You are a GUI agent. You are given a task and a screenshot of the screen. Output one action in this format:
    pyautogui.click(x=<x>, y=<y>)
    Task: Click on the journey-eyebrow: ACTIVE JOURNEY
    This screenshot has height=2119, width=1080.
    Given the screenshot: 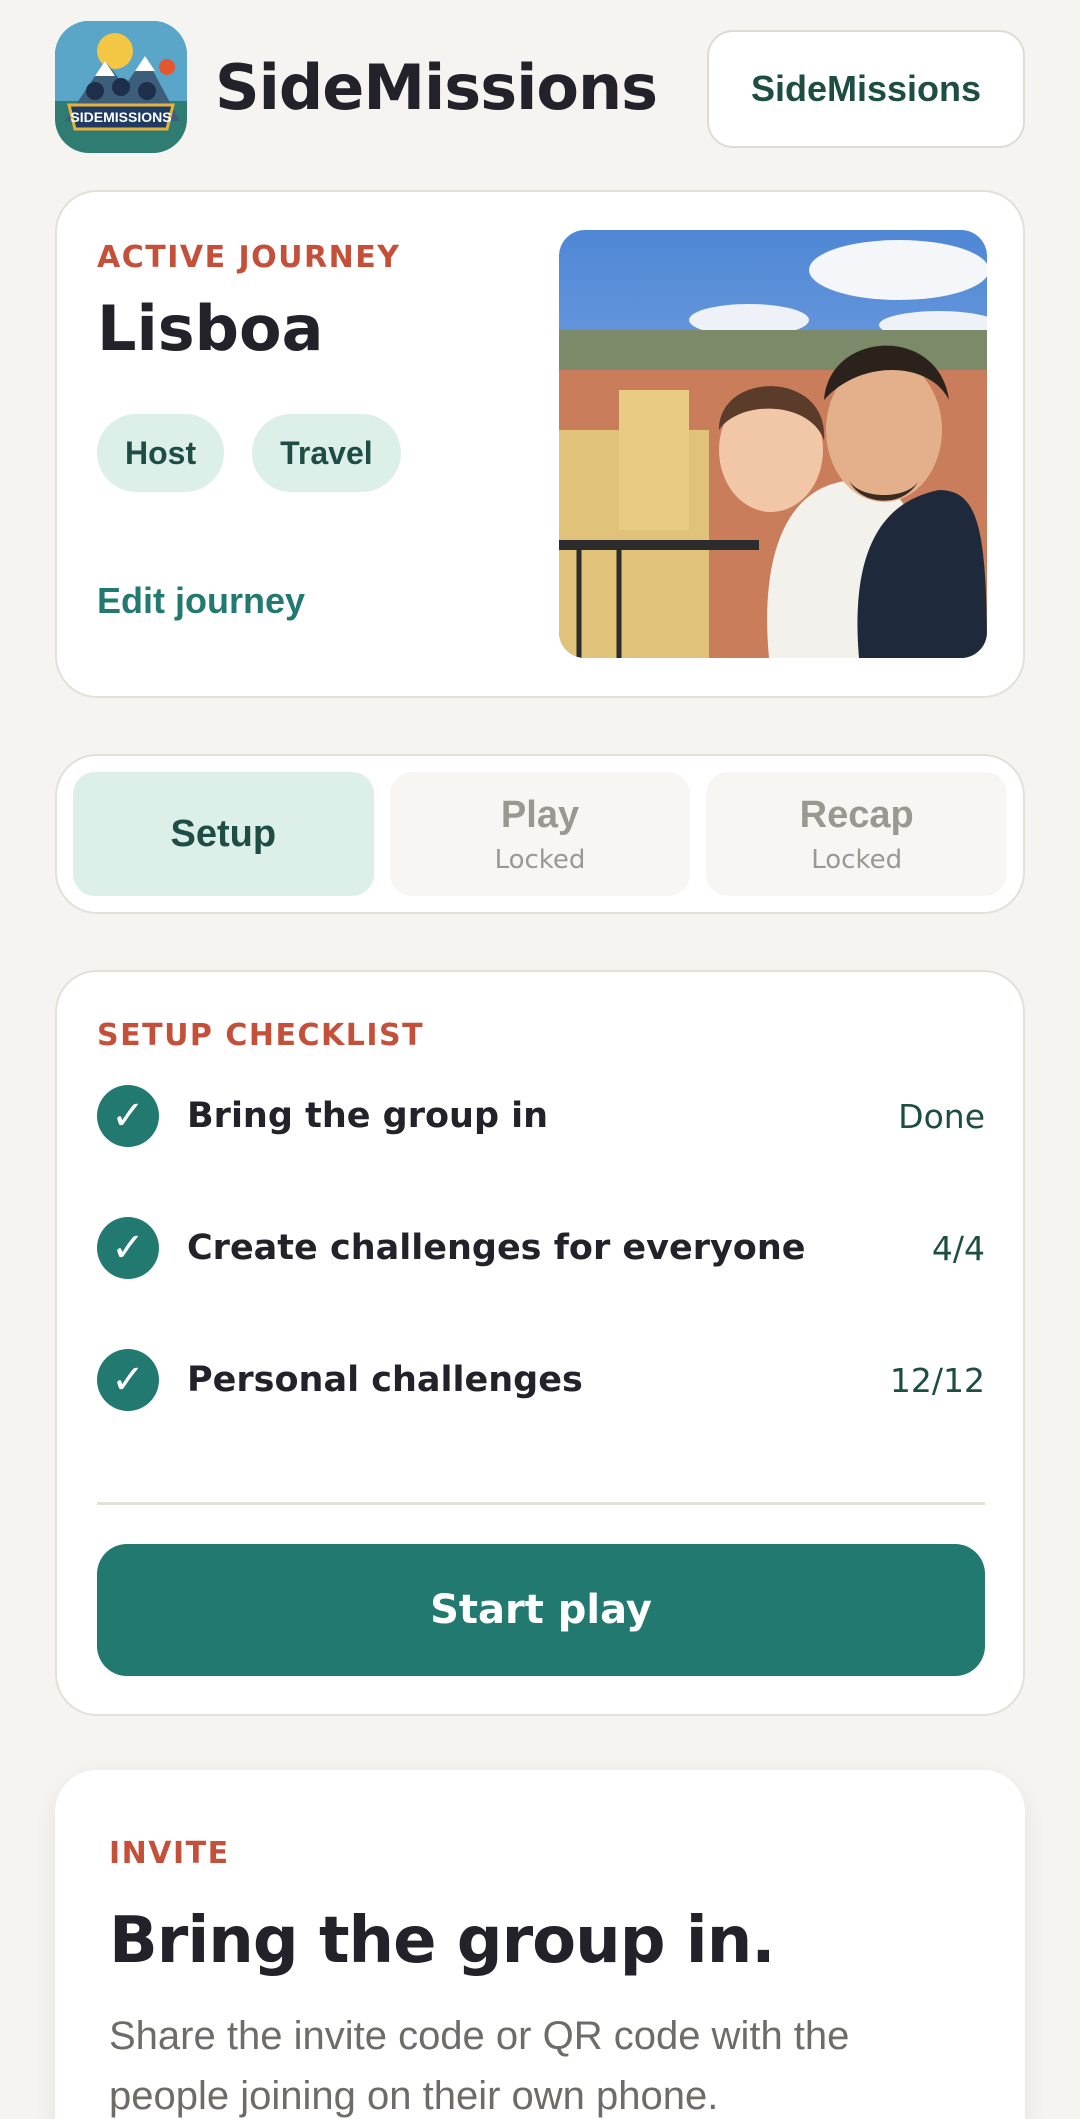 What is the action you would take?
    pyautogui.click(x=249, y=257)
    